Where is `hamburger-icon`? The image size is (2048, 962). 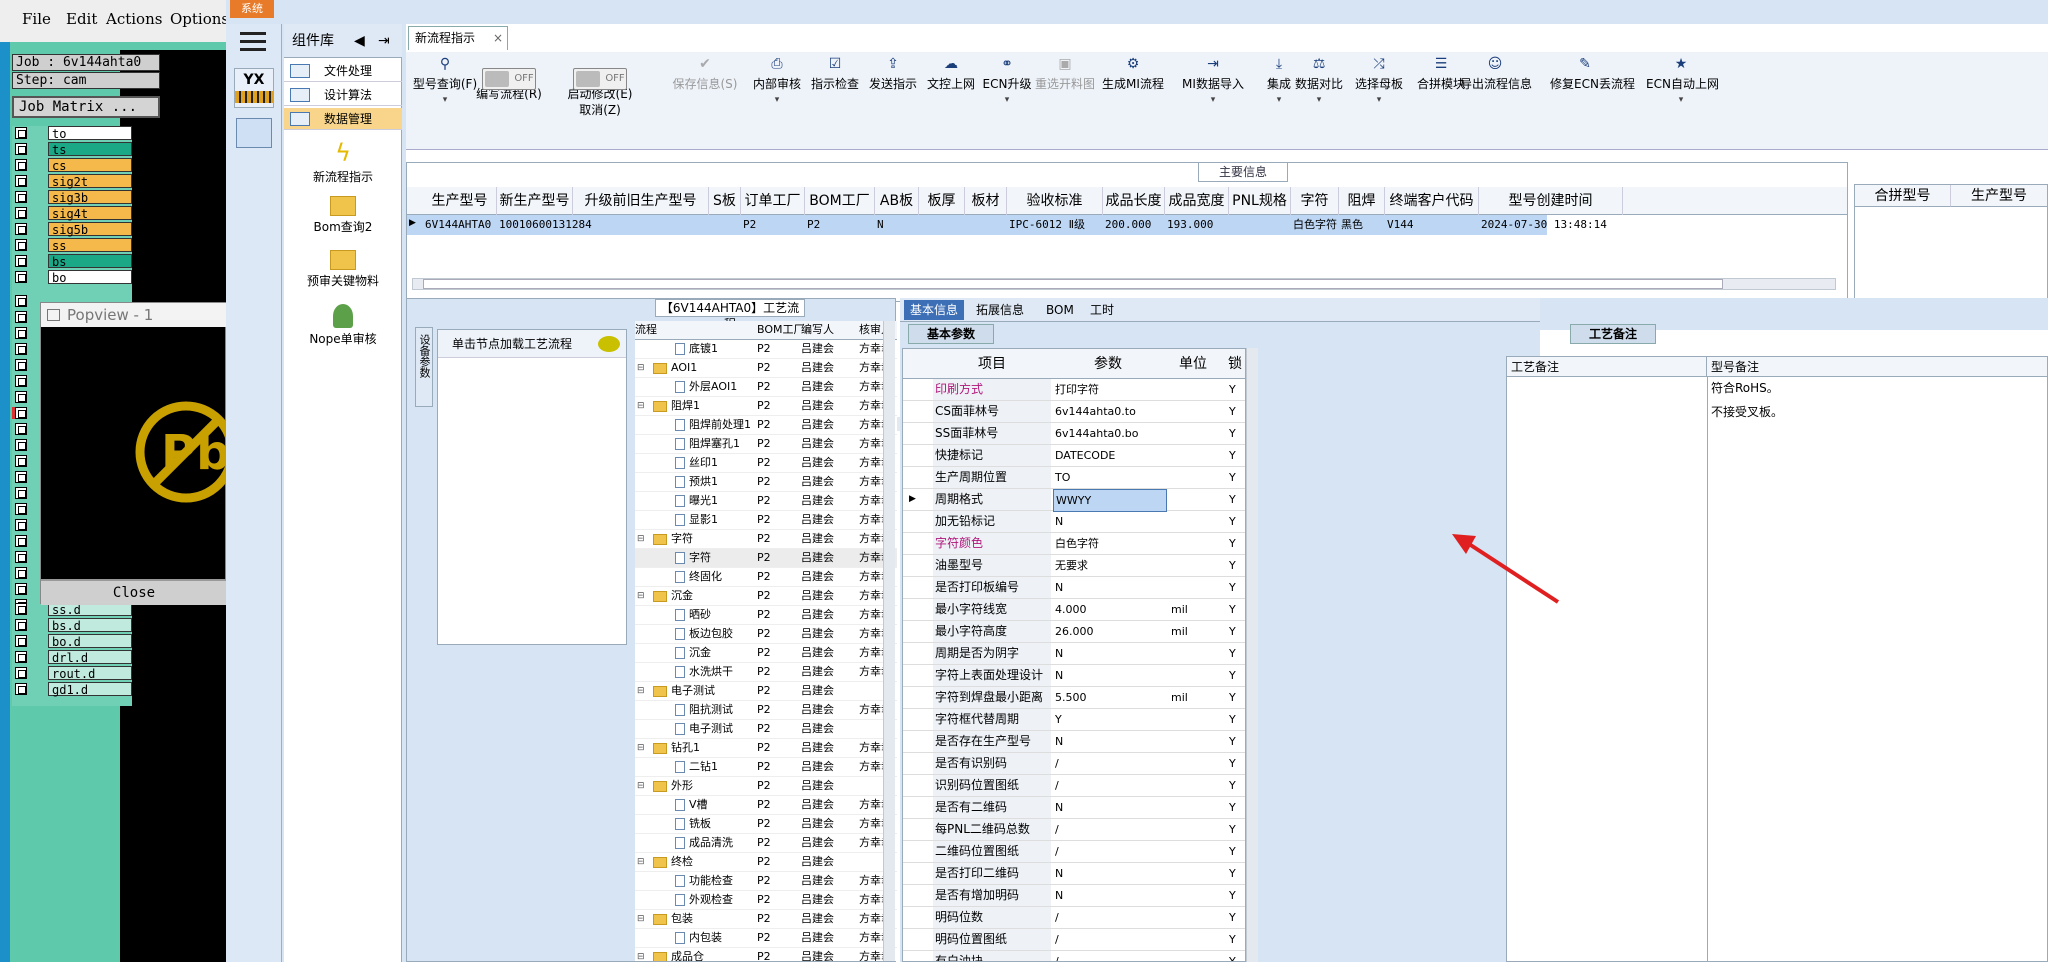
hamburger-icon is located at coordinates (253, 41).